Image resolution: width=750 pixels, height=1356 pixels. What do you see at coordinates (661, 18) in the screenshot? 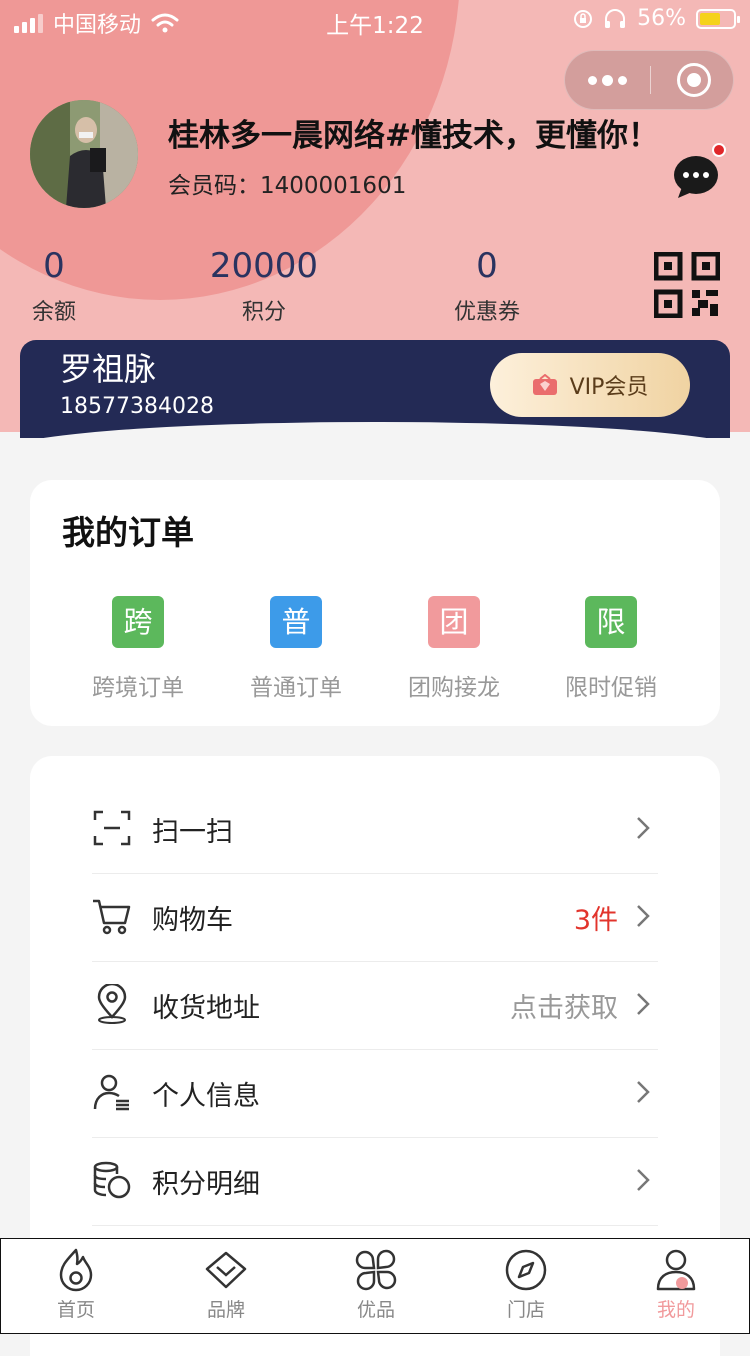
I see `battery-percent: 56%` at bounding box center [661, 18].